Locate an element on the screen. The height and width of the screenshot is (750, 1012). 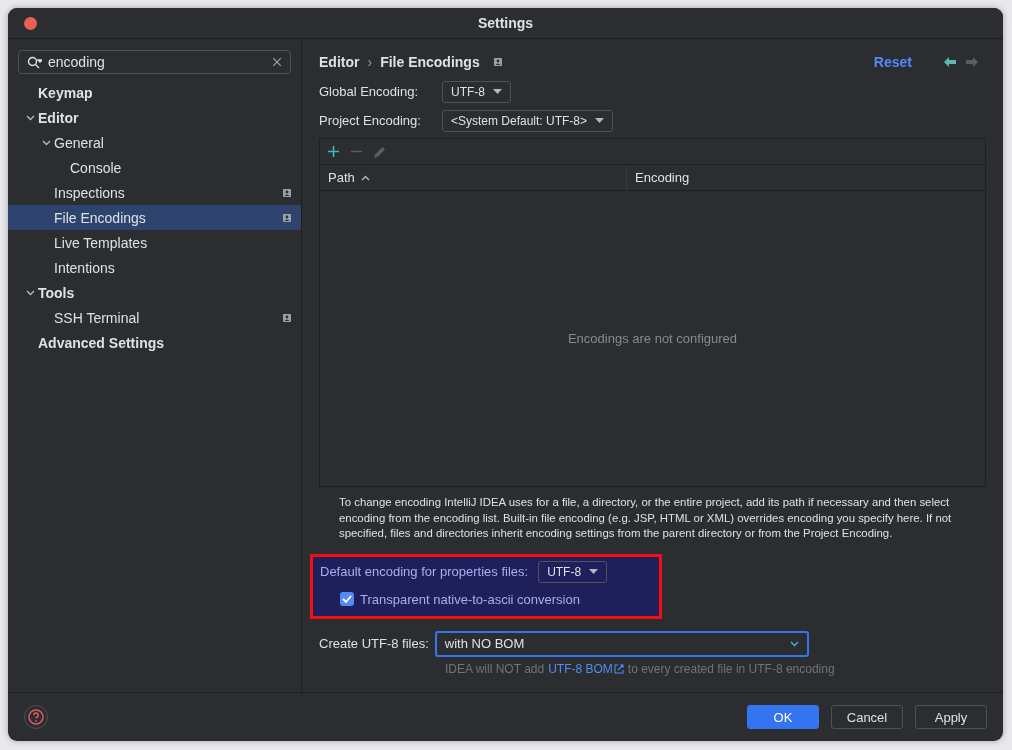
reset-link: Reset is located at coordinates (892, 62).